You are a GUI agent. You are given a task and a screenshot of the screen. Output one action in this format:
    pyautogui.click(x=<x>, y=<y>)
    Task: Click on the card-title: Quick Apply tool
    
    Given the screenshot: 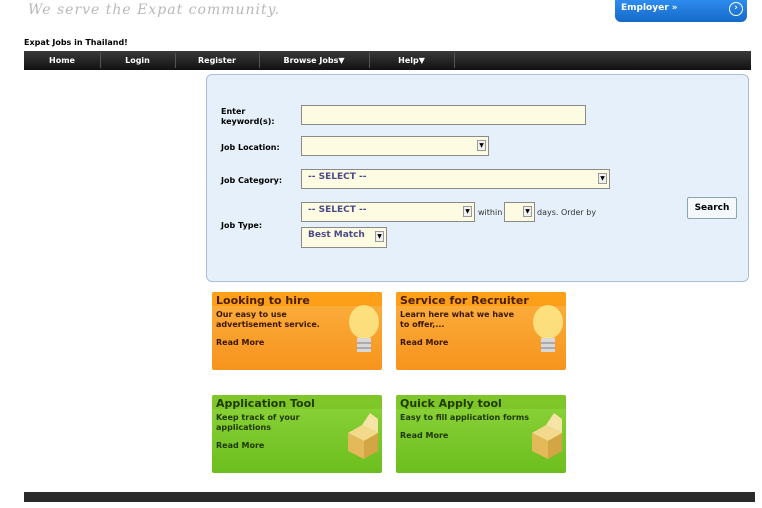 What is the action you would take?
    pyautogui.click(x=451, y=403)
    